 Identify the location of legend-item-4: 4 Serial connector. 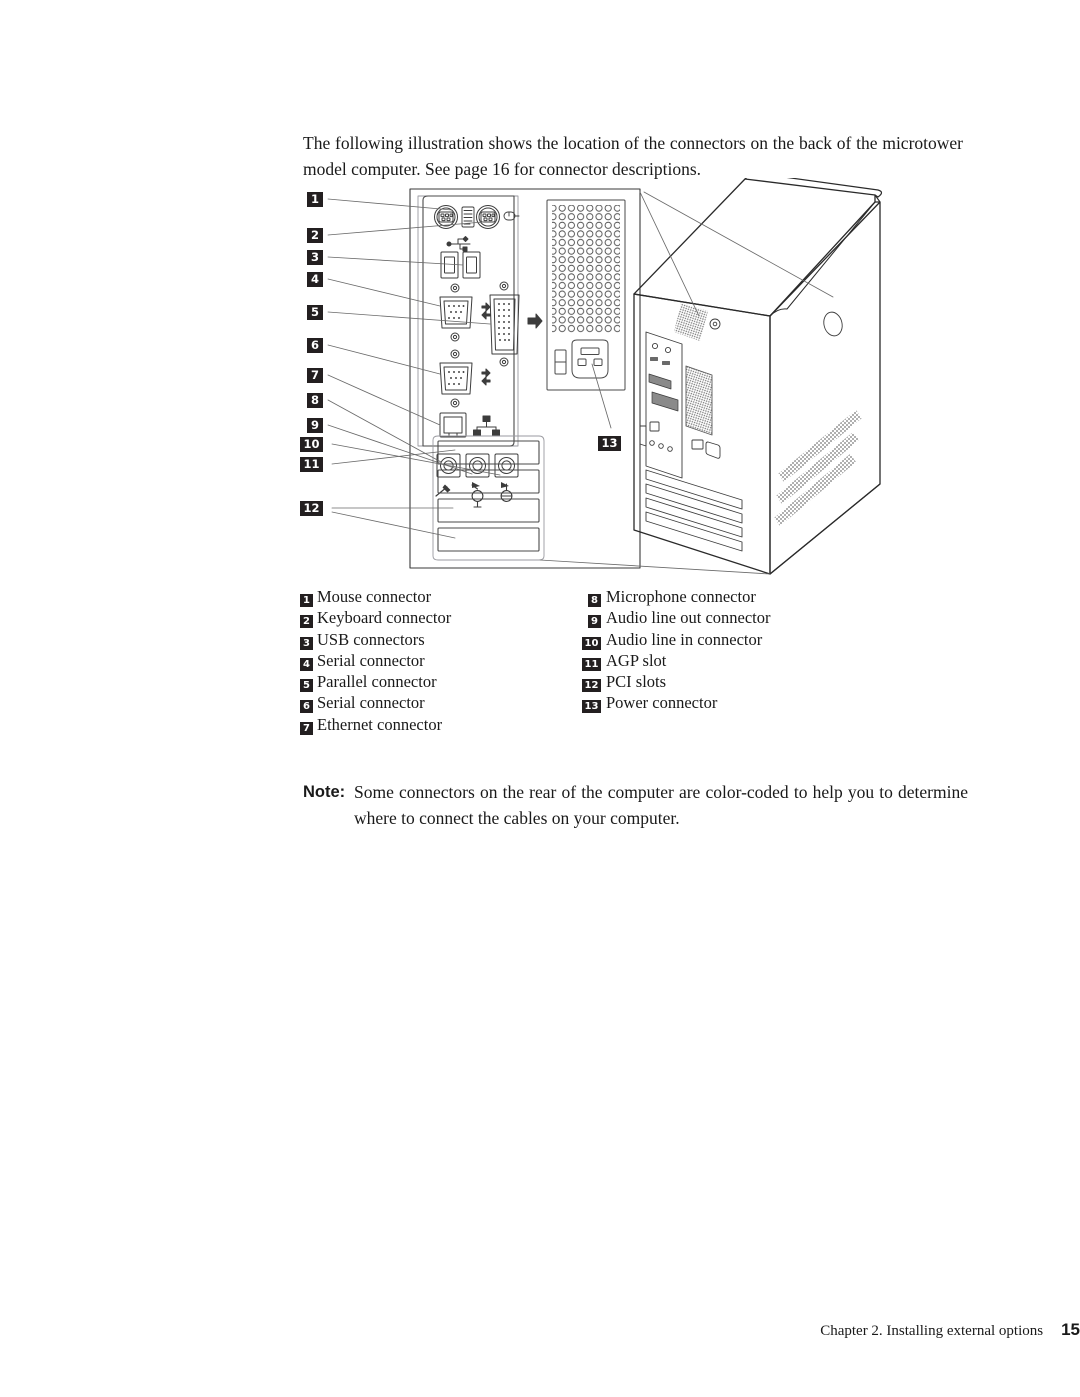
(440, 662).